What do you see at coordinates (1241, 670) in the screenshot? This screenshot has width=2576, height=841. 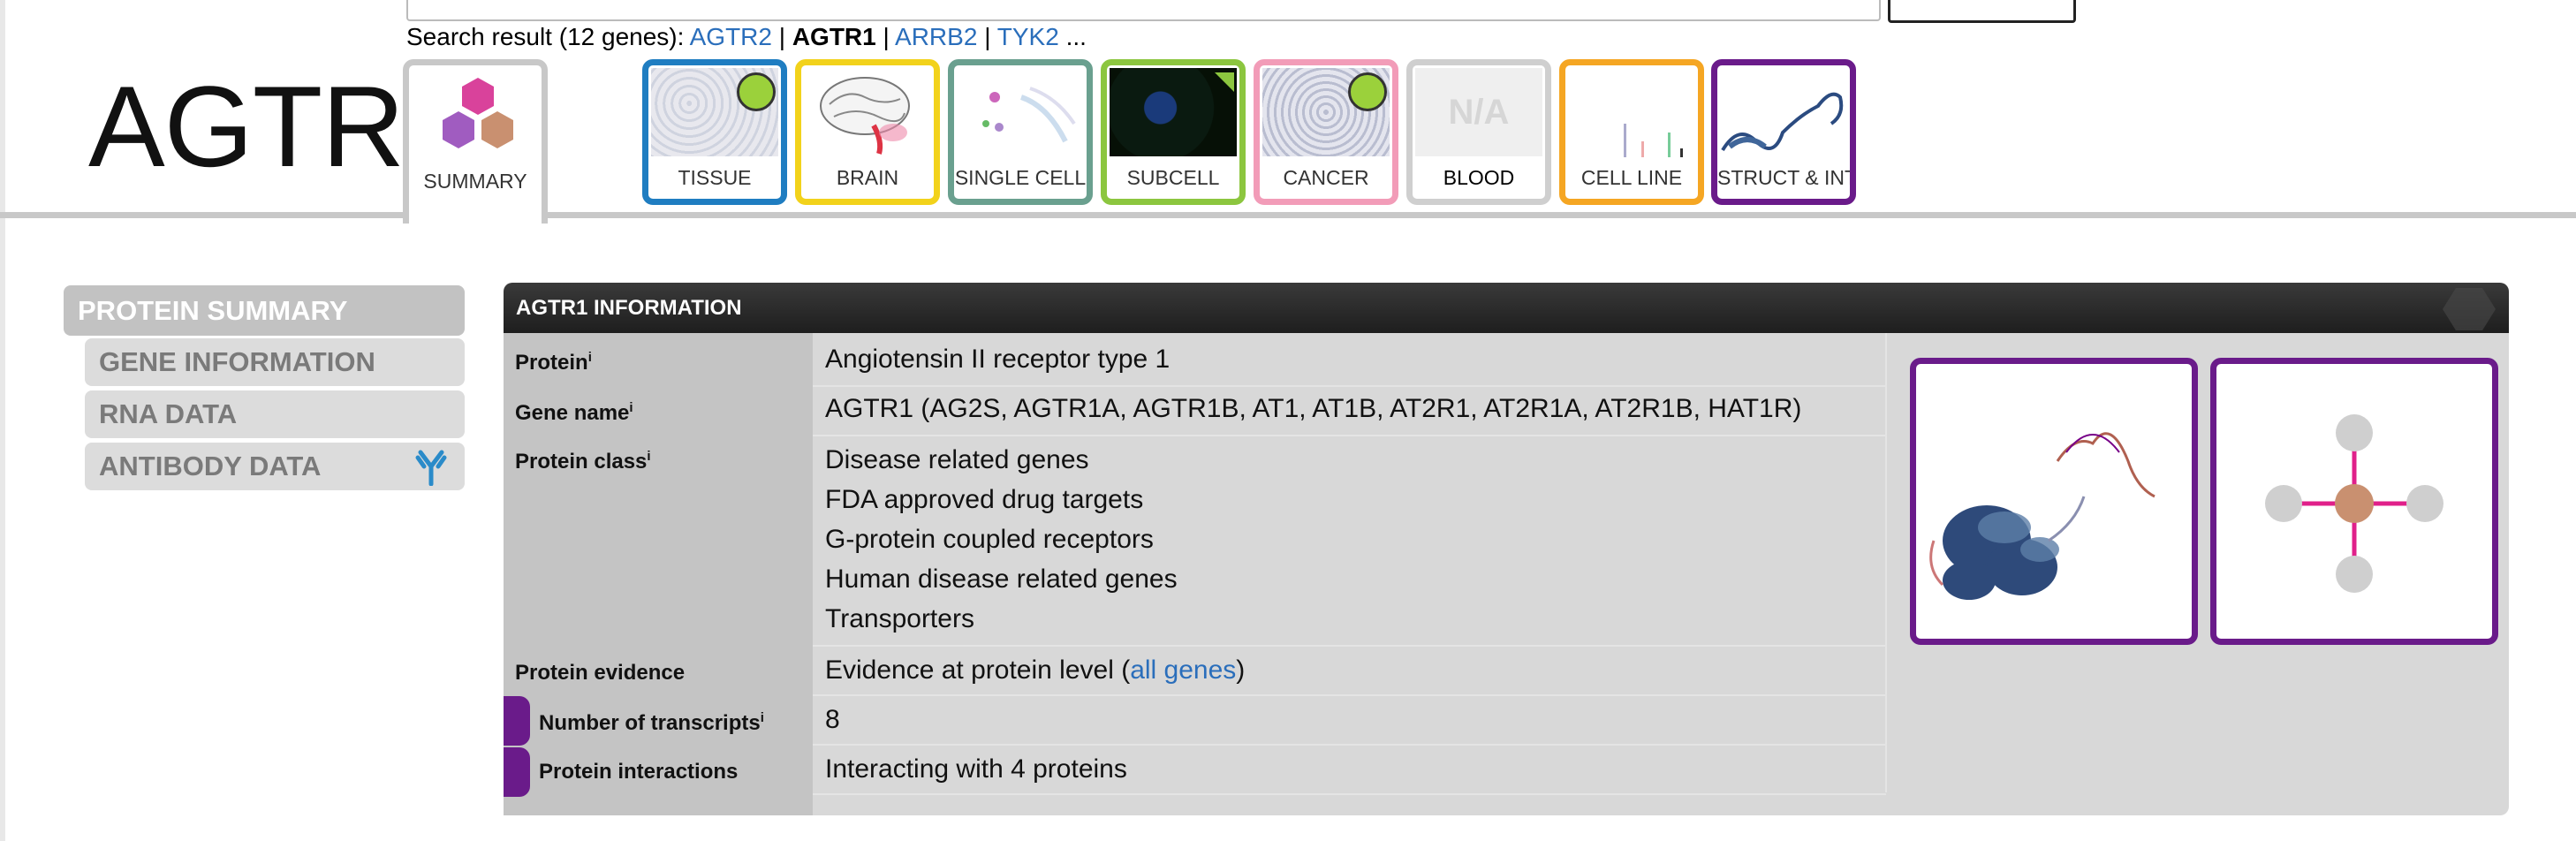 I see `closing-paren: )` at bounding box center [1241, 670].